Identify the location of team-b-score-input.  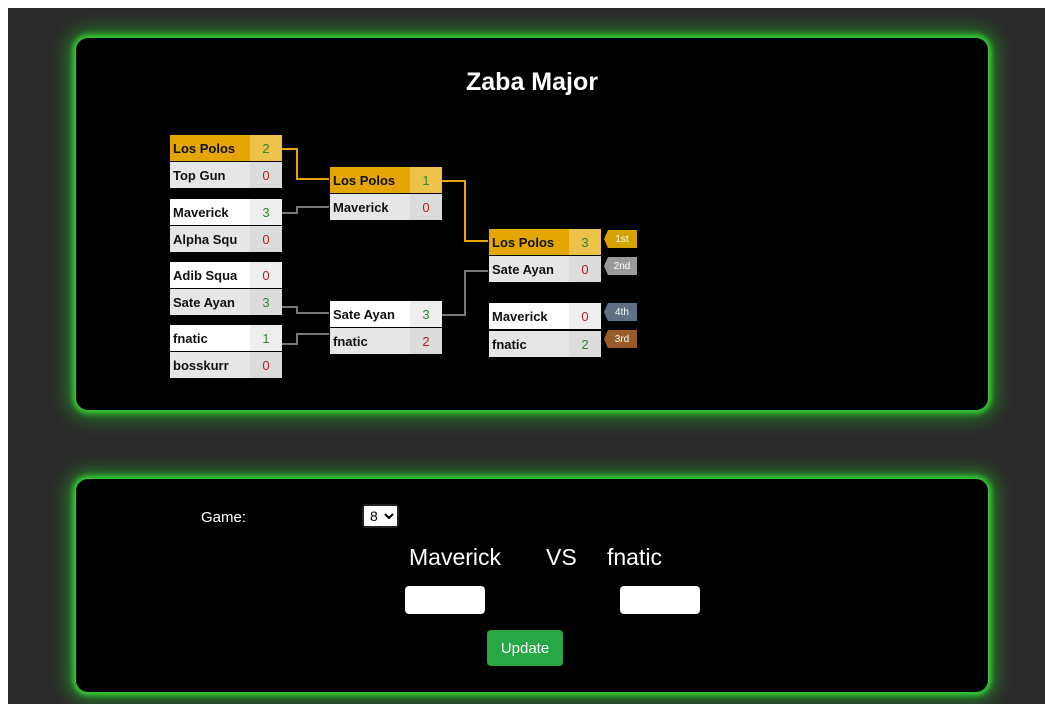
(660, 600).